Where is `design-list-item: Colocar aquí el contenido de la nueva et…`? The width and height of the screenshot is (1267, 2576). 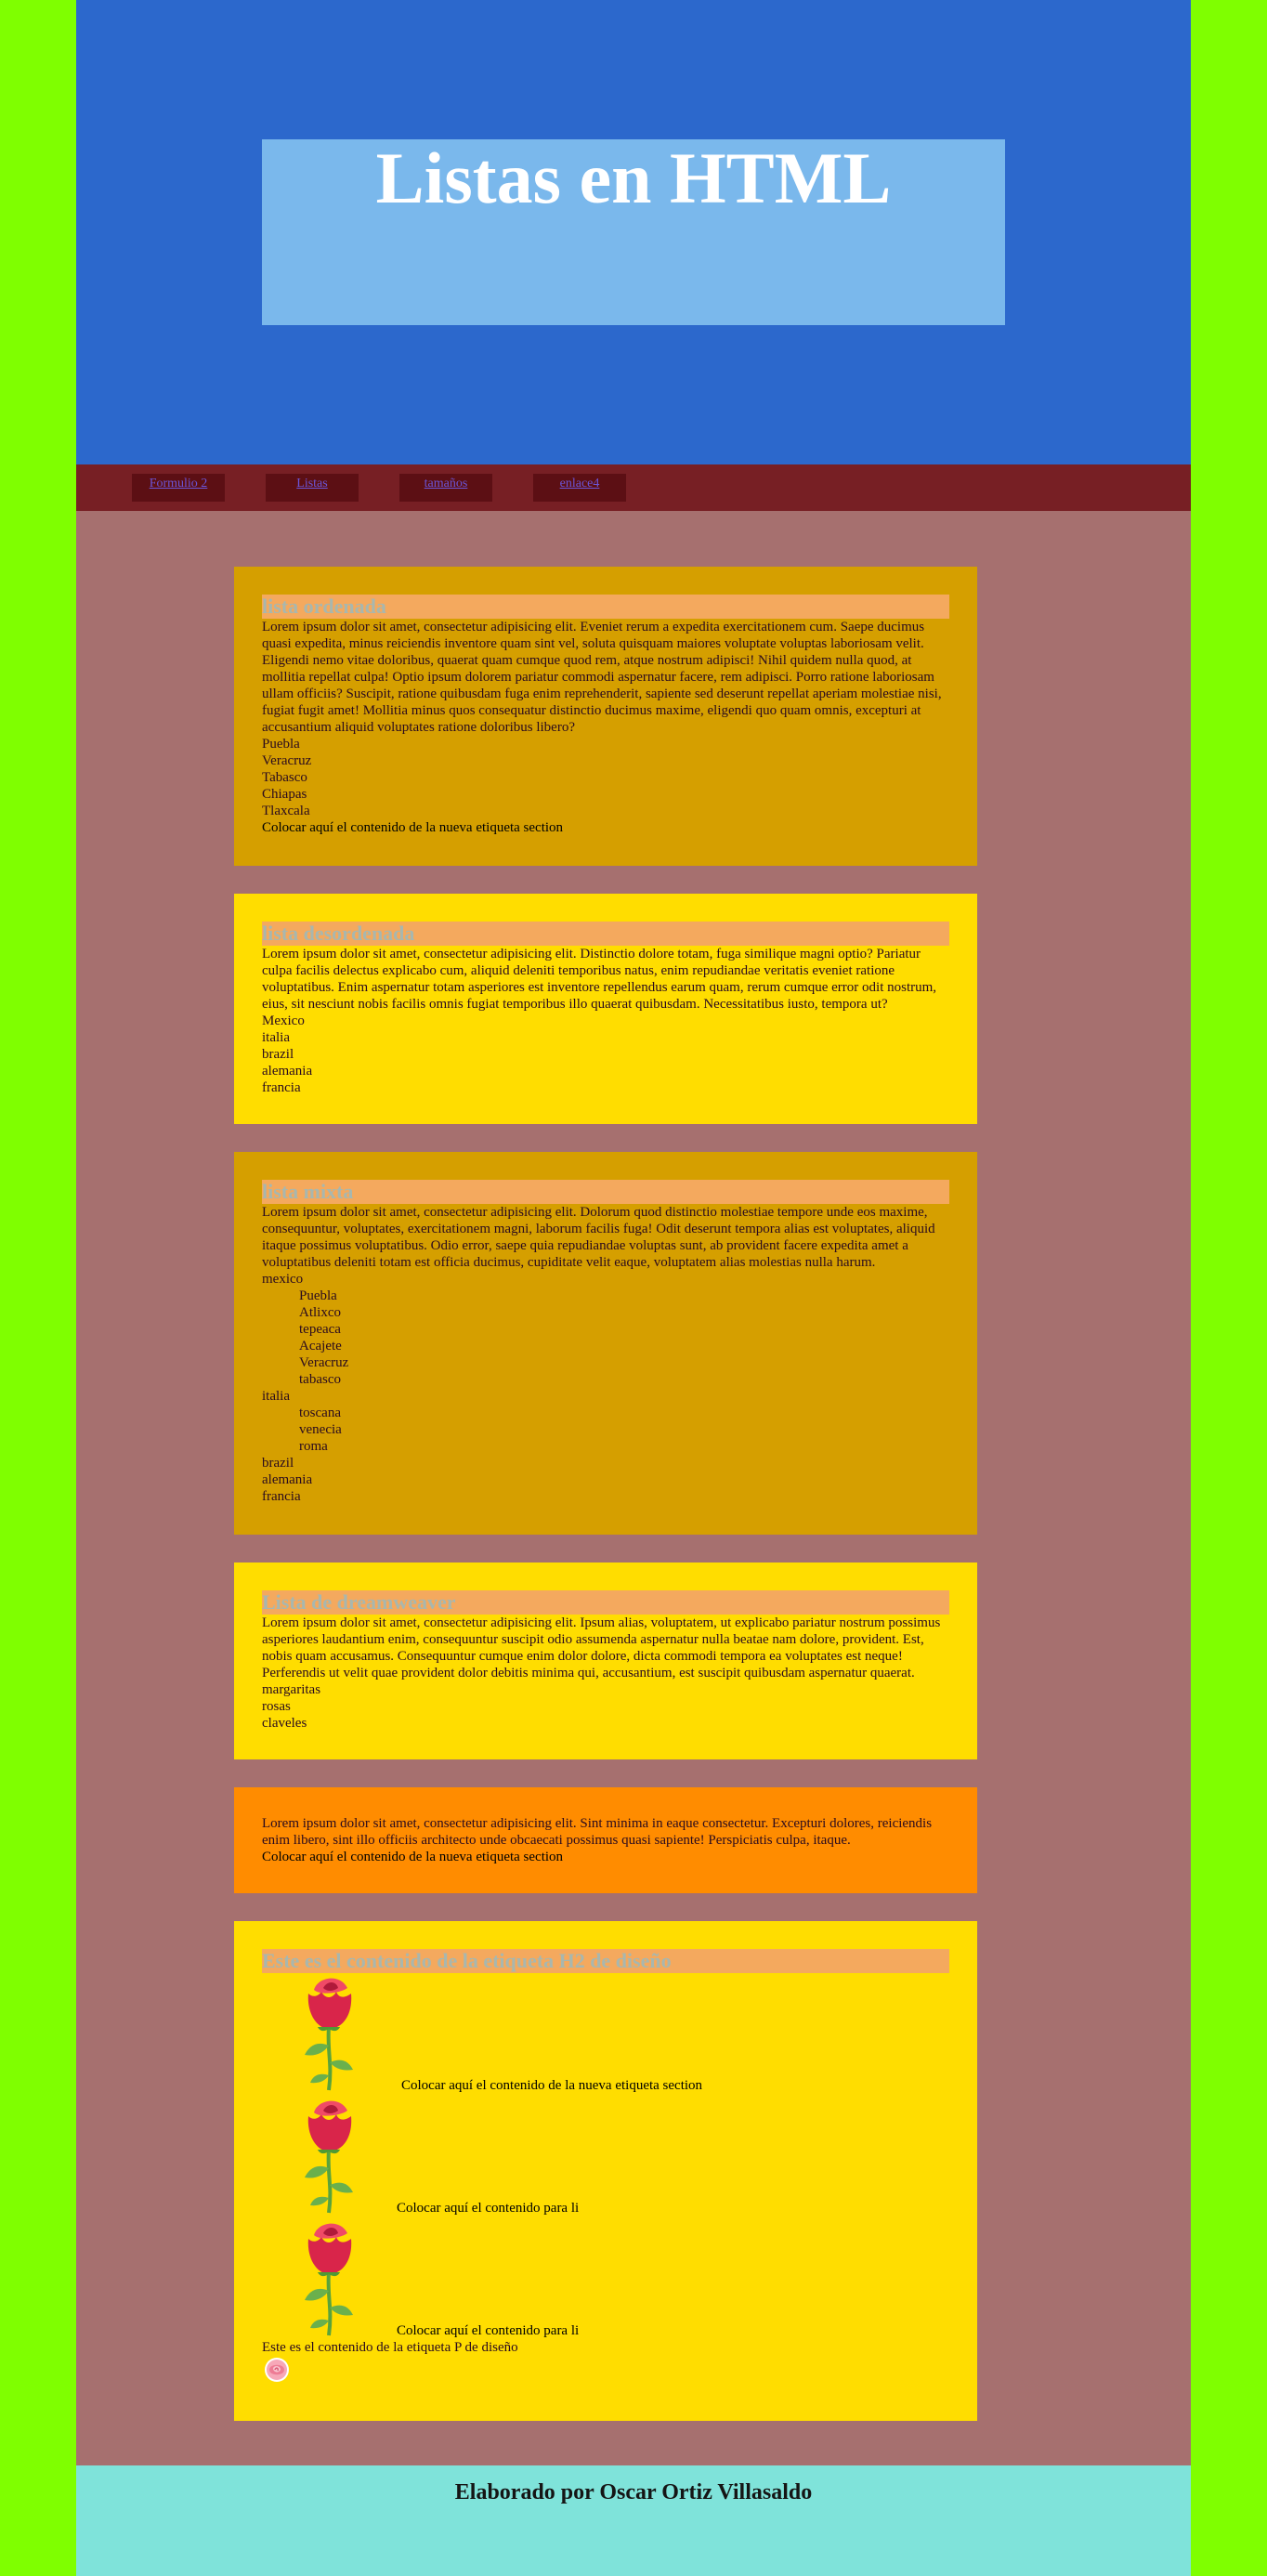 design-list-item: Colocar aquí el contenido de la nueva et… is located at coordinates (552, 2085).